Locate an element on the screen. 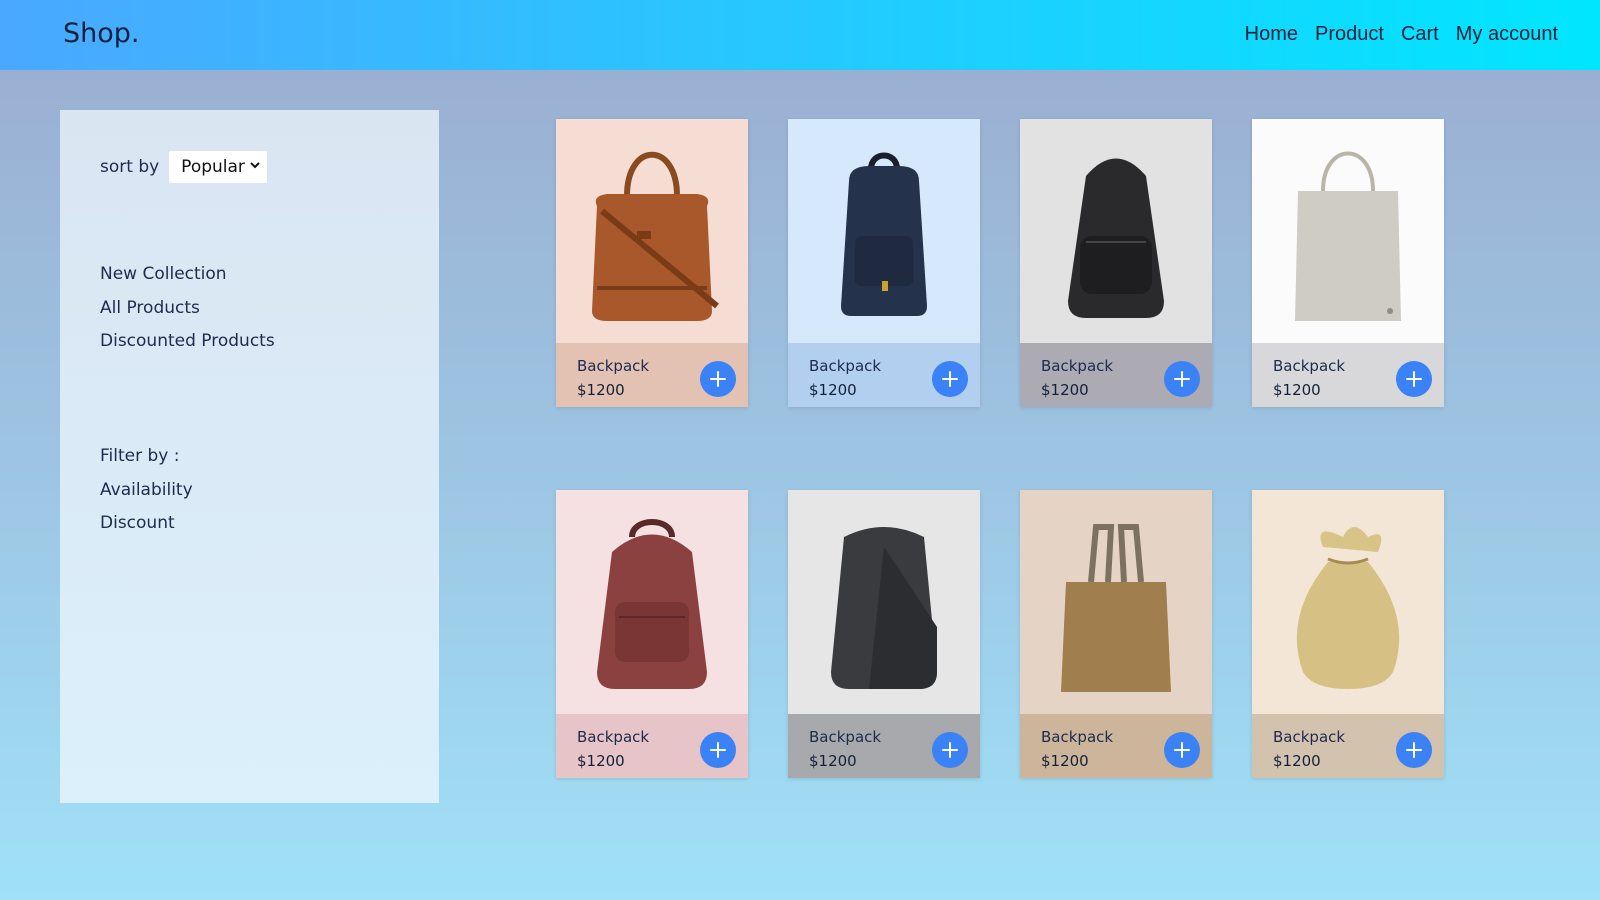  sort-select-value: Popular is located at coordinates (213, 167).